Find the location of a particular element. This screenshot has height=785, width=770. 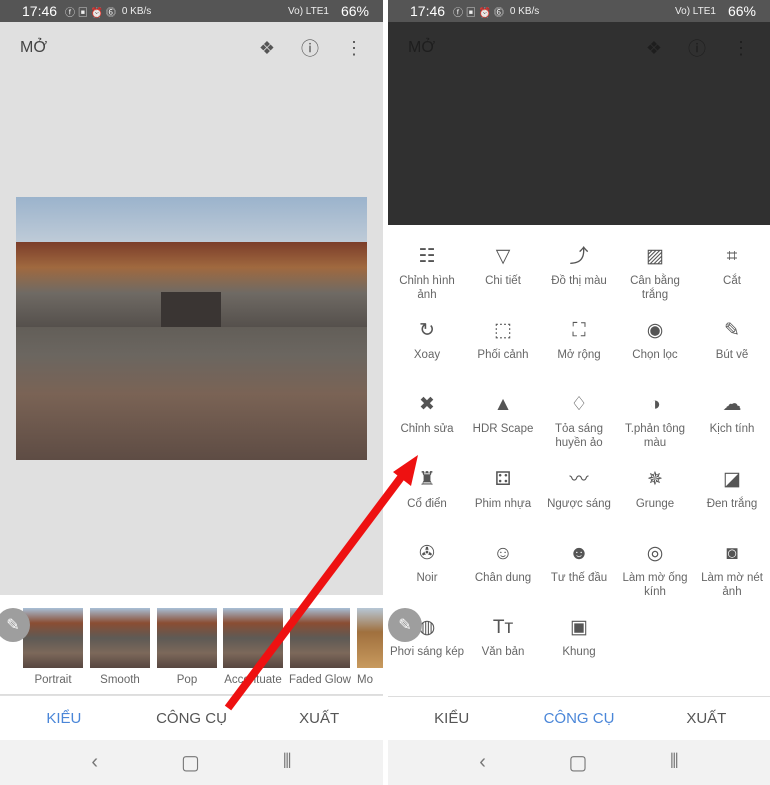

white-balance-icon: ▨ is located at coordinates (655, 256).